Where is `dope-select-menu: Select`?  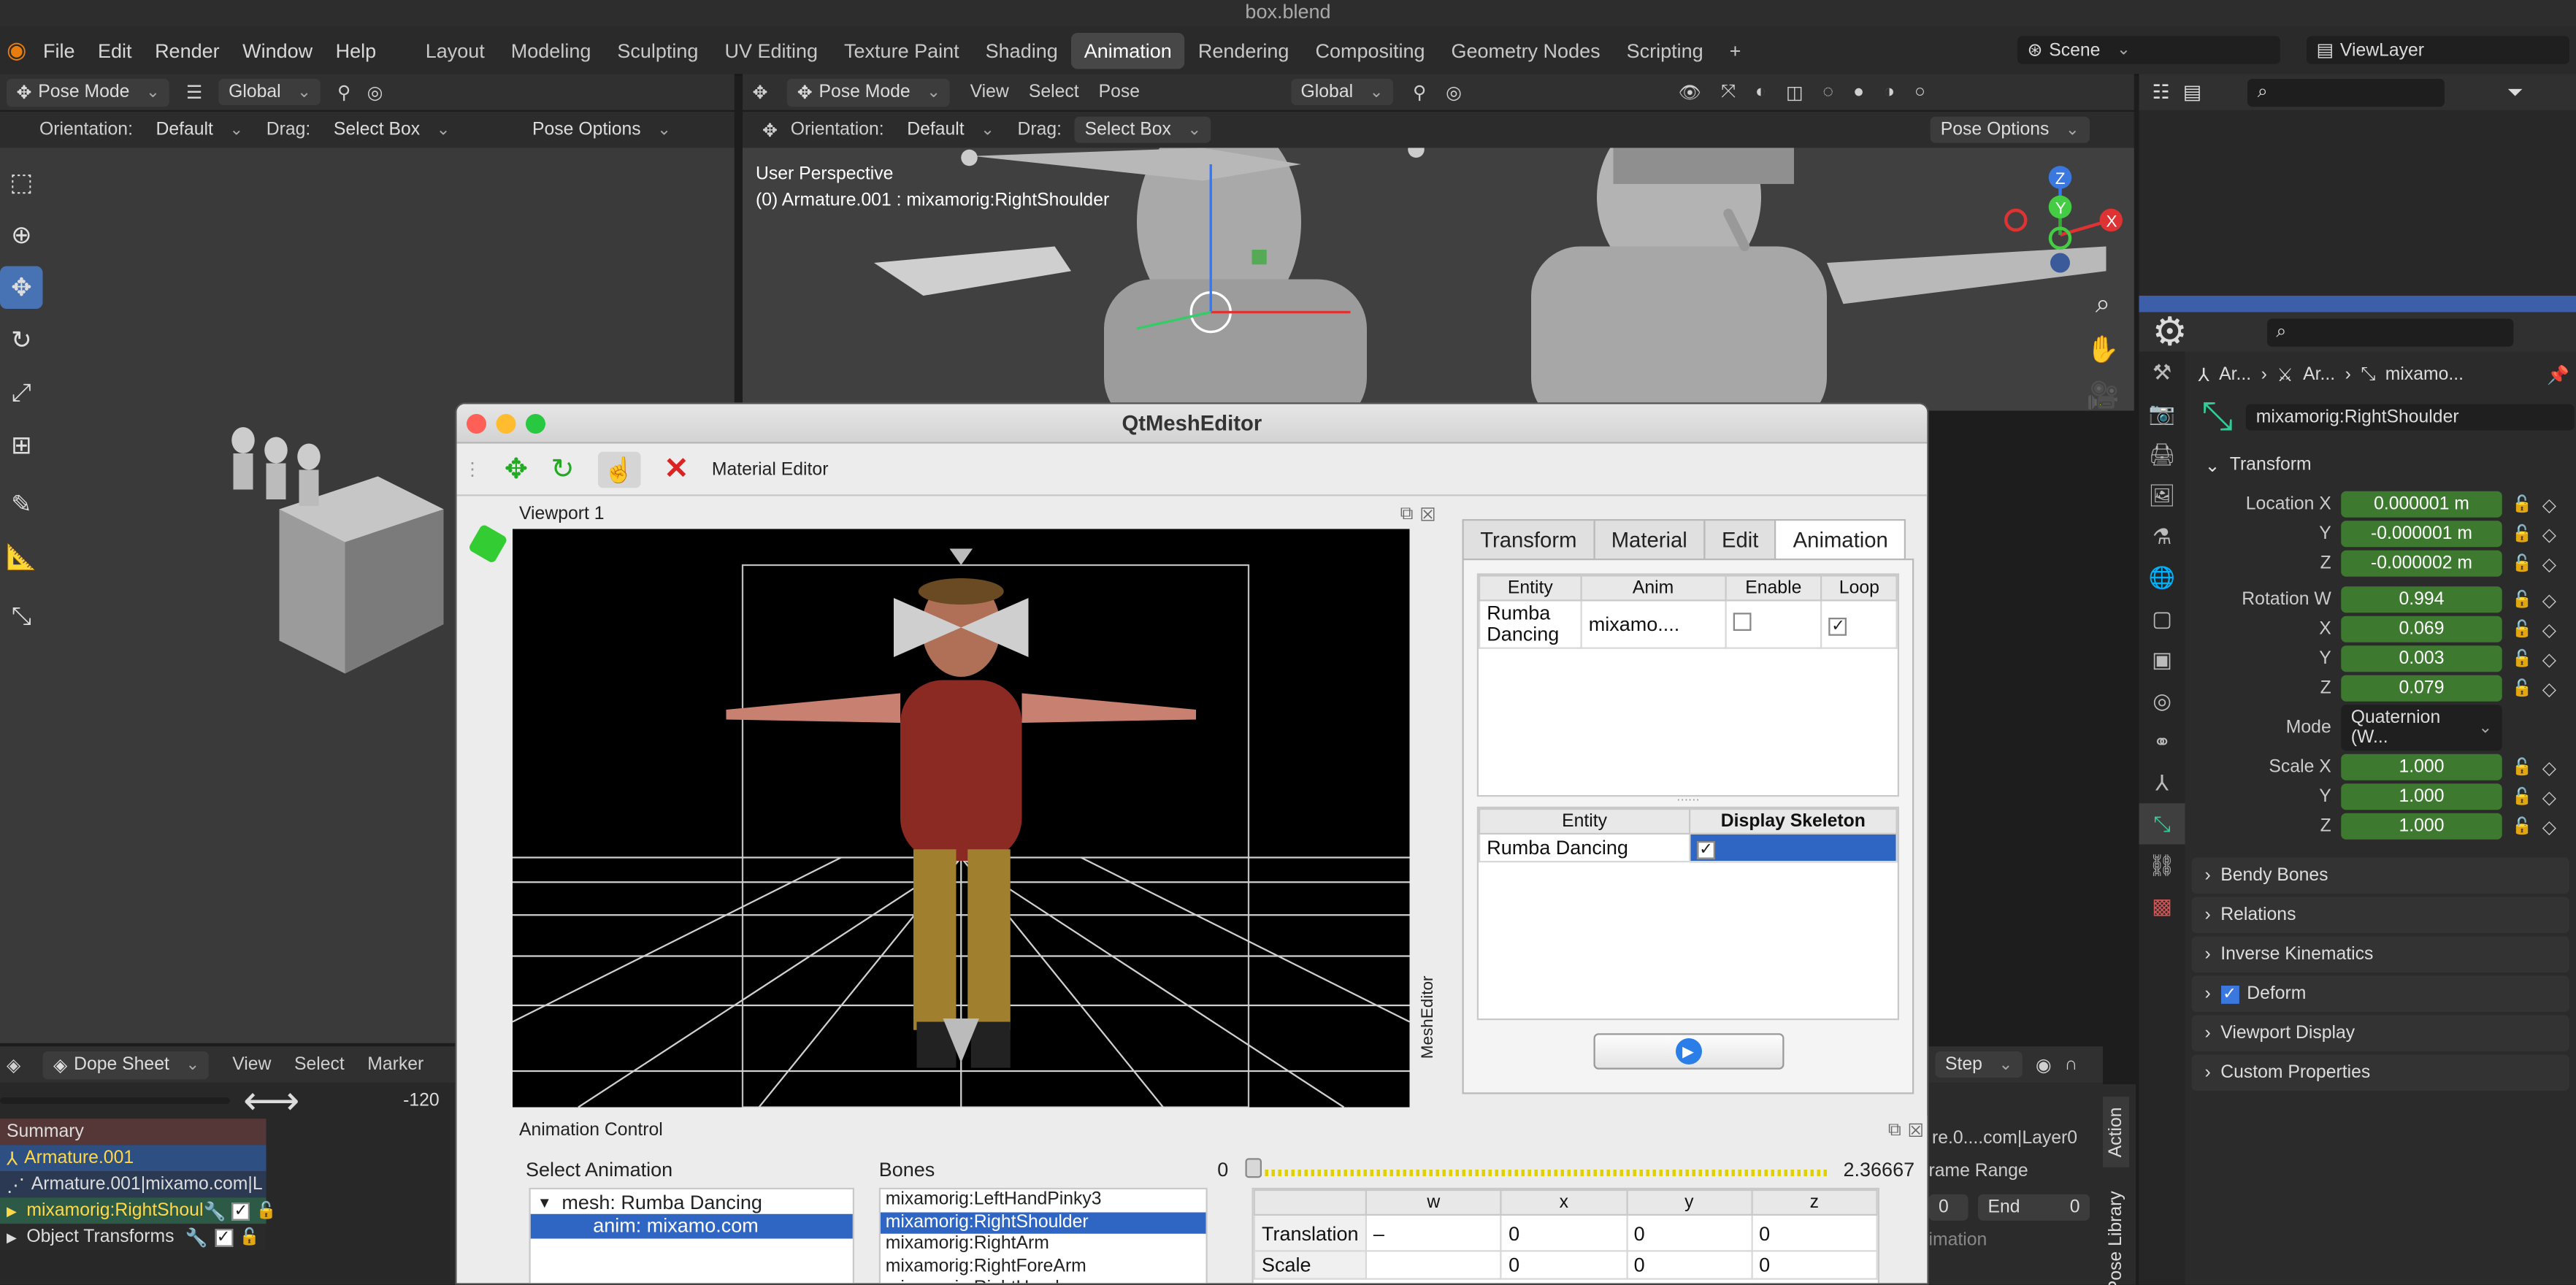 dope-select-menu: Select is located at coordinates (319, 1065).